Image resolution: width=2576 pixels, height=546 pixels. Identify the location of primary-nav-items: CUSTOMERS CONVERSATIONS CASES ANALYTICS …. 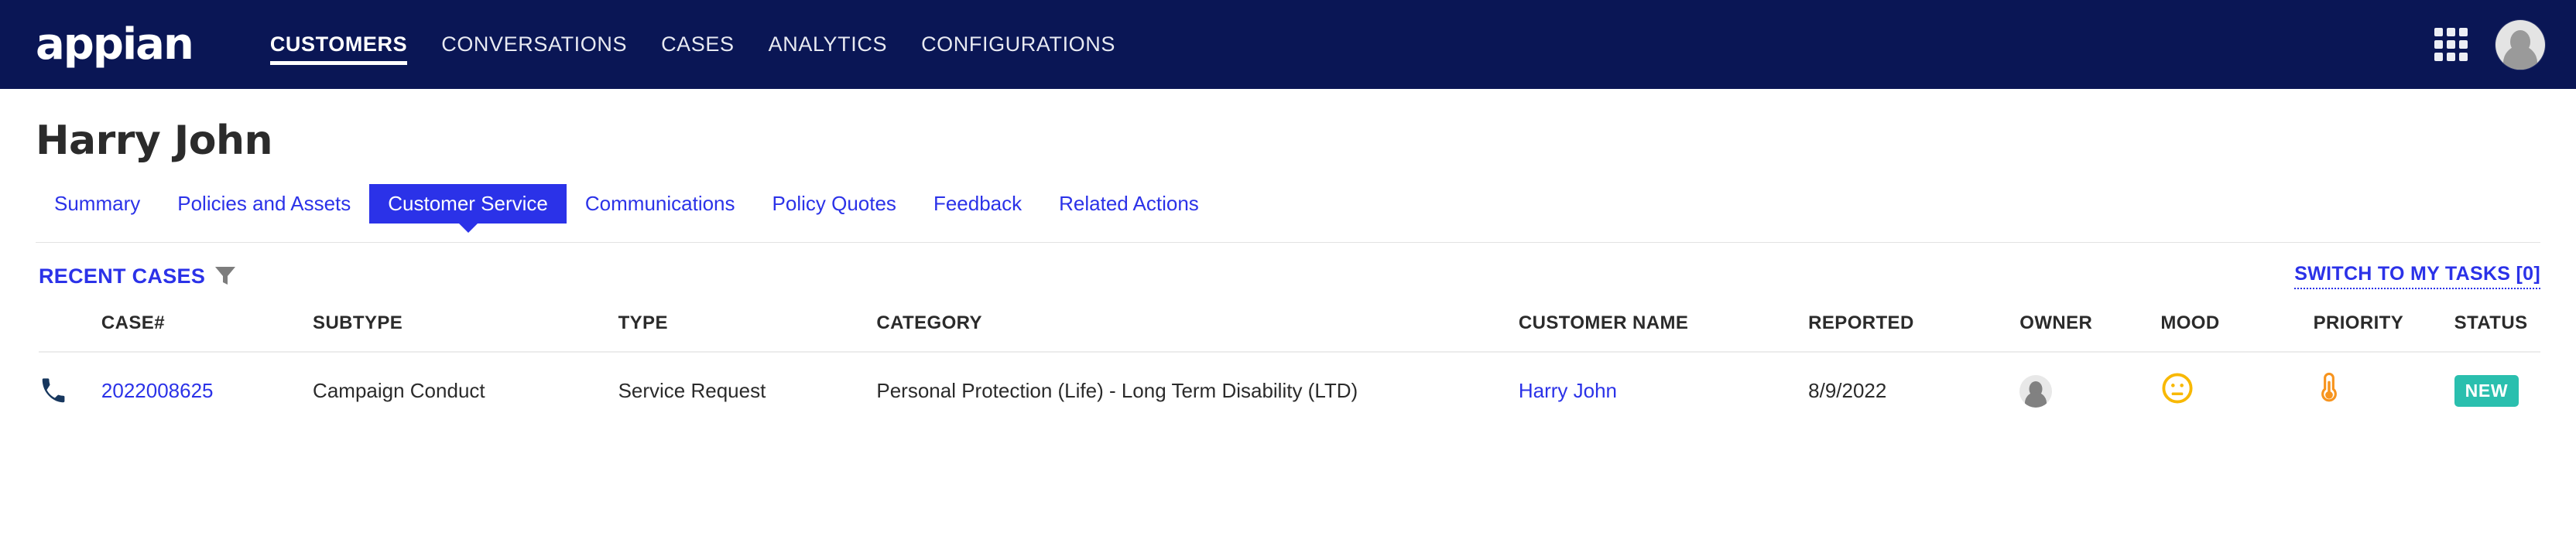
(692, 44).